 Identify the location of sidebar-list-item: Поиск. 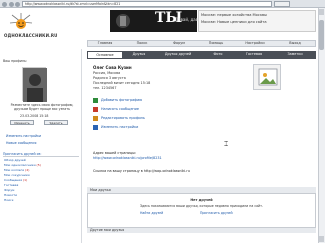
(42, 200).